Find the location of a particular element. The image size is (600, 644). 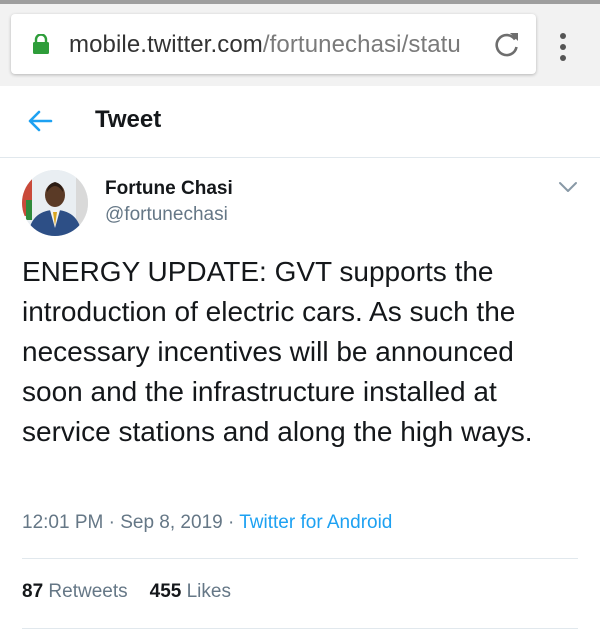

more-vert-icon is located at coordinates (563, 47).